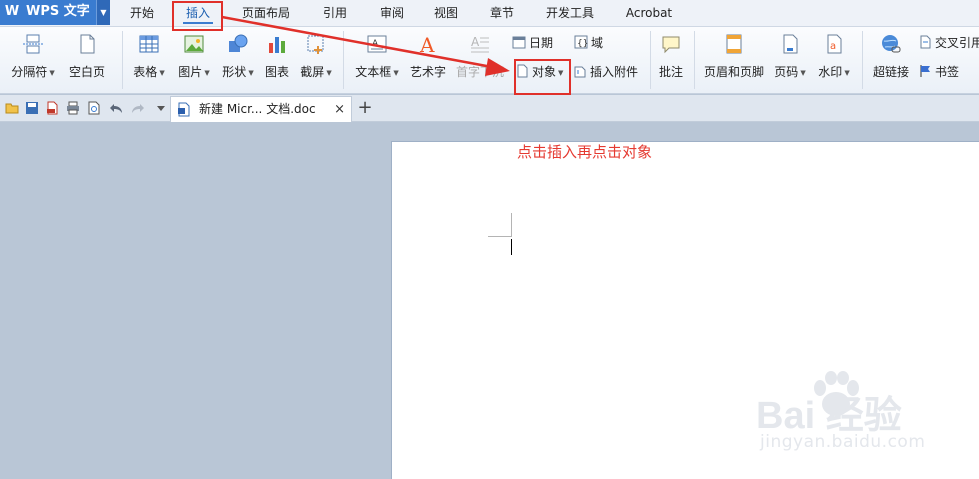 This screenshot has width=979, height=479. Describe the element at coordinates (891, 58) in the screenshot. I see `hyperlink-button: 超链接` at that location.